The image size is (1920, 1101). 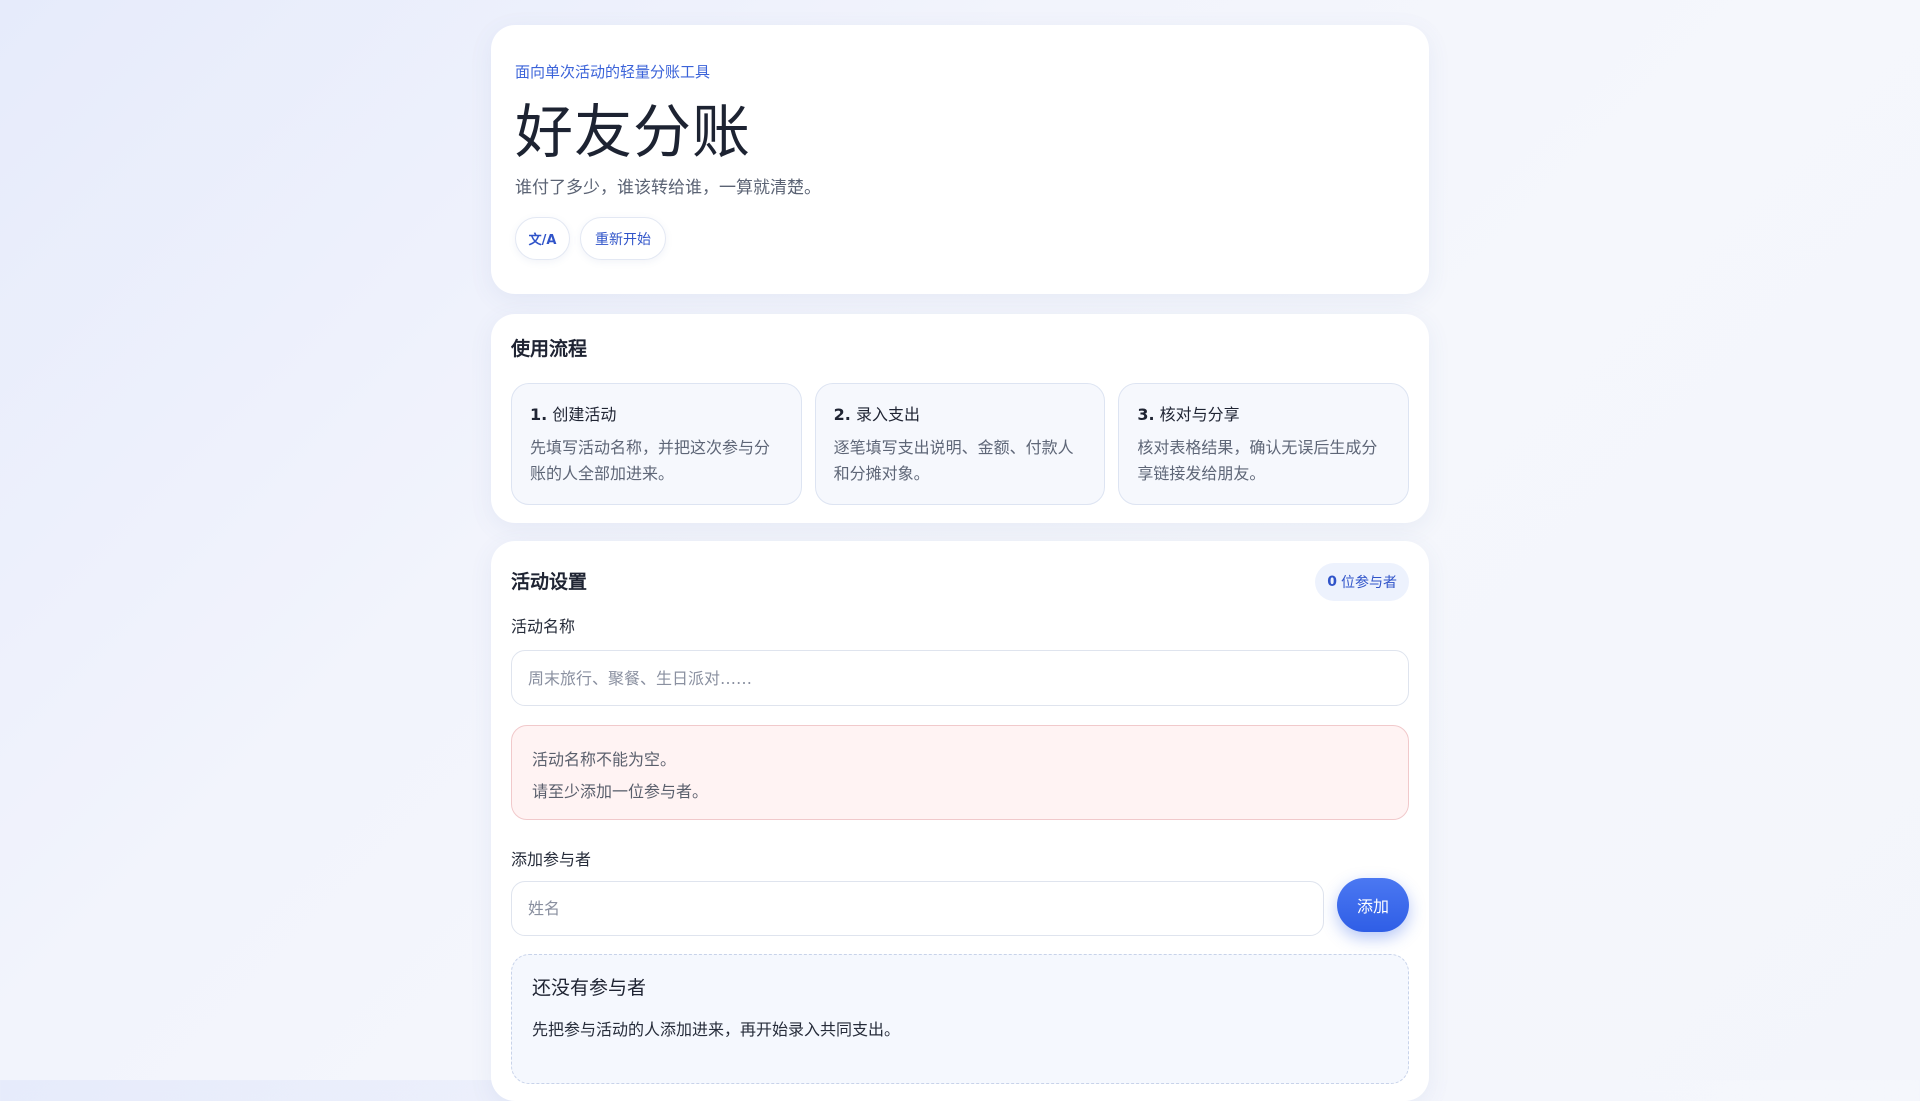 What do you see at coordinates (584, 414) in the screenshot?
I see `step-title-text: 创建活动` at bounding box center [584, 414].